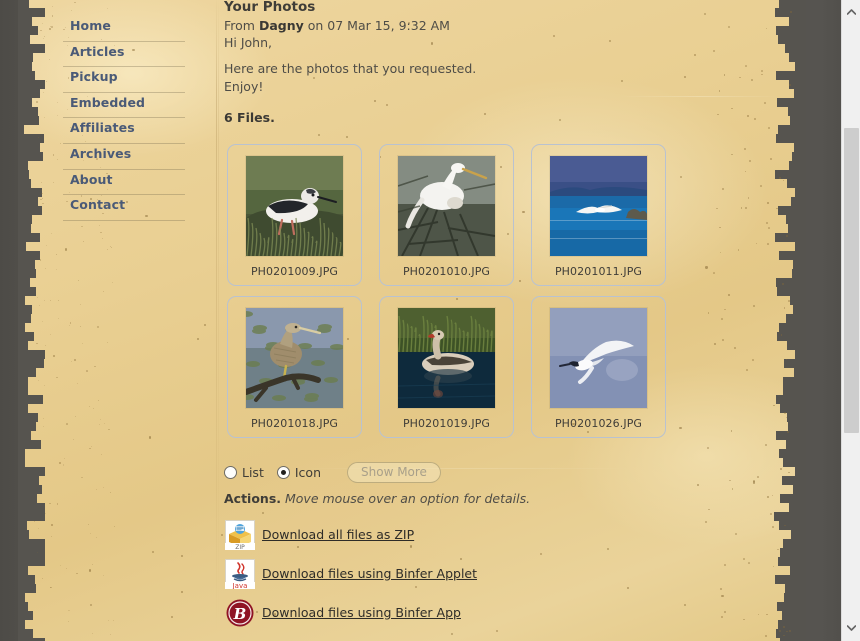 The image size is (860, 641). Describe the element at coordinates (253, 498) in the screenshot. I see `actions-heading-bold: Actions.` at that location.